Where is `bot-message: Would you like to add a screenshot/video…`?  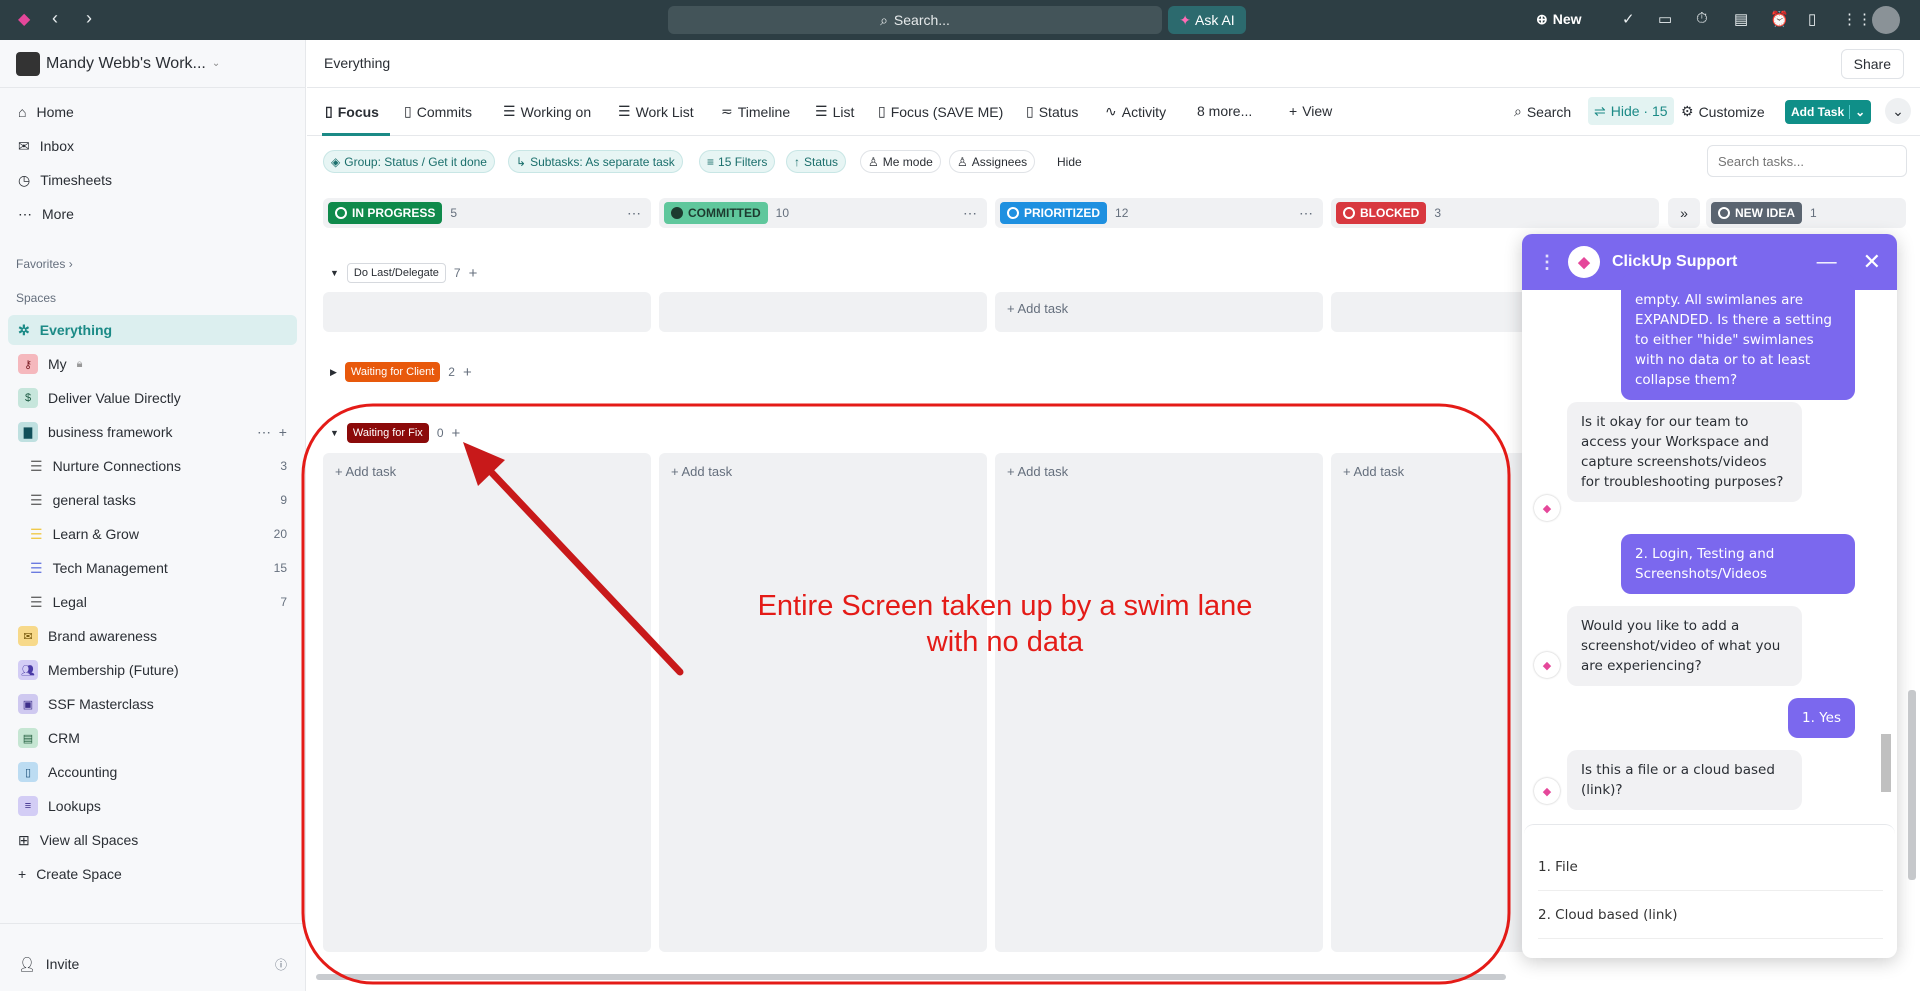 bot-message: Would you like to add a screenshot/video… is located at coordinates (1684, 646).